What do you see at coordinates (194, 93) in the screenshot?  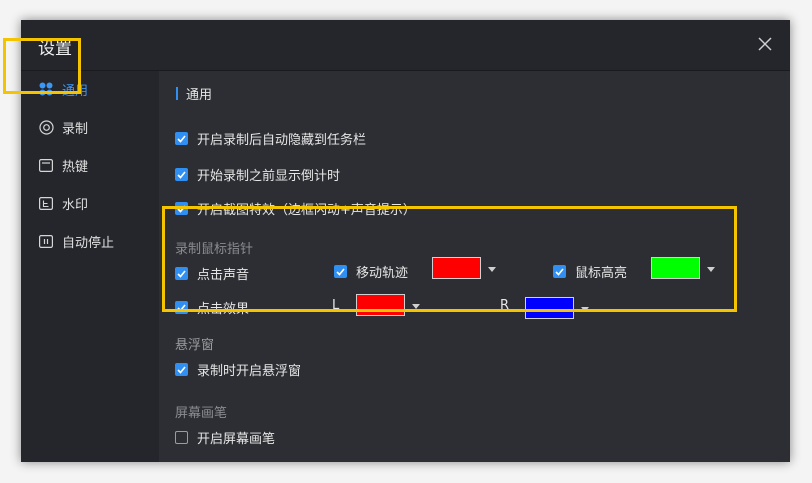 I see `section-title: 通用` at bounding box center [194, 93].